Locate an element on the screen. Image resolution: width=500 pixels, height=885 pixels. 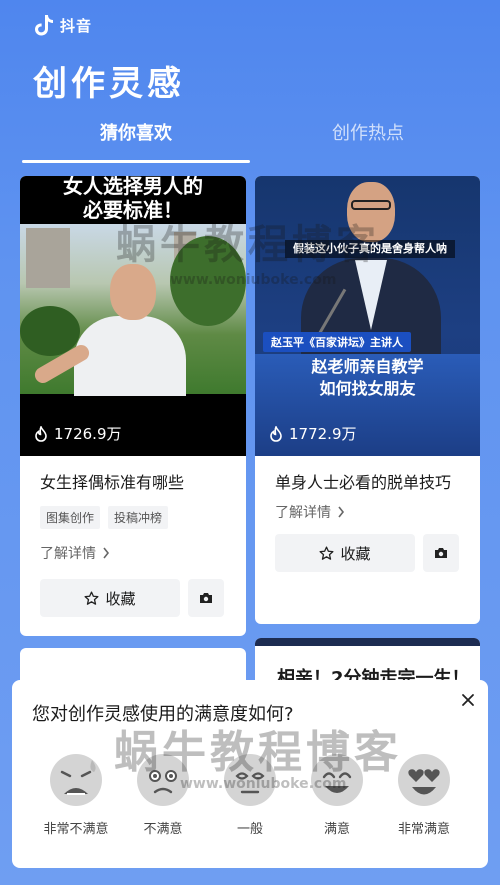
rating-unsatisfied: 不满意 is located at coordinates (163, 794).